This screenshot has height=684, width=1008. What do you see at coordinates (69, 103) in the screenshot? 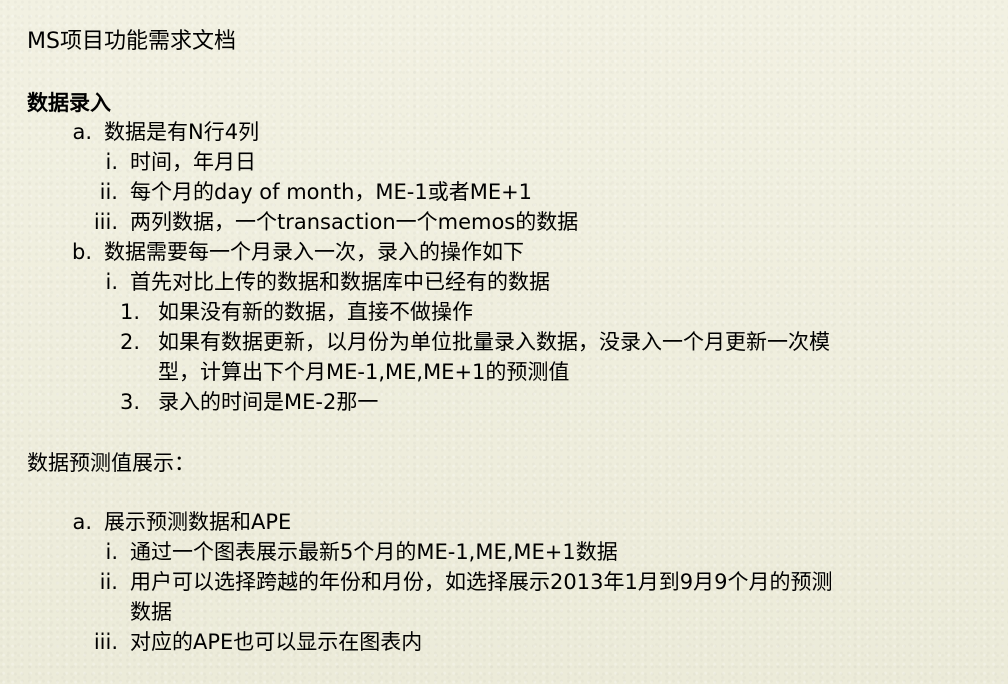
I see `section-heading-data-entry: 数据录入` at bounding box center [69, 103].